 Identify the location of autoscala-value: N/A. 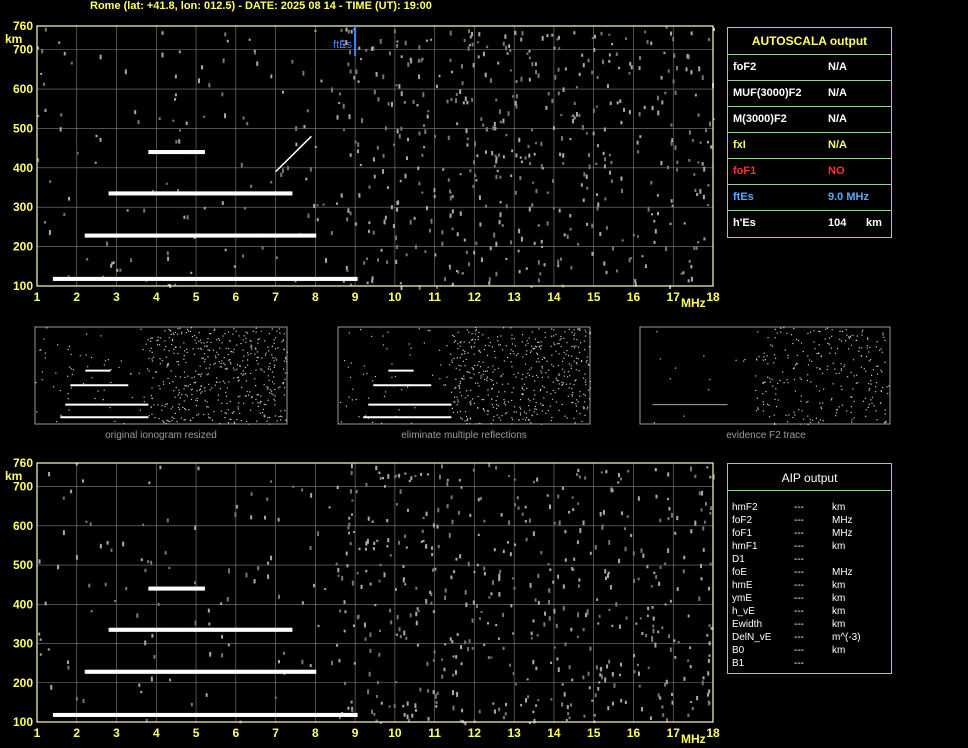
(837, 67).